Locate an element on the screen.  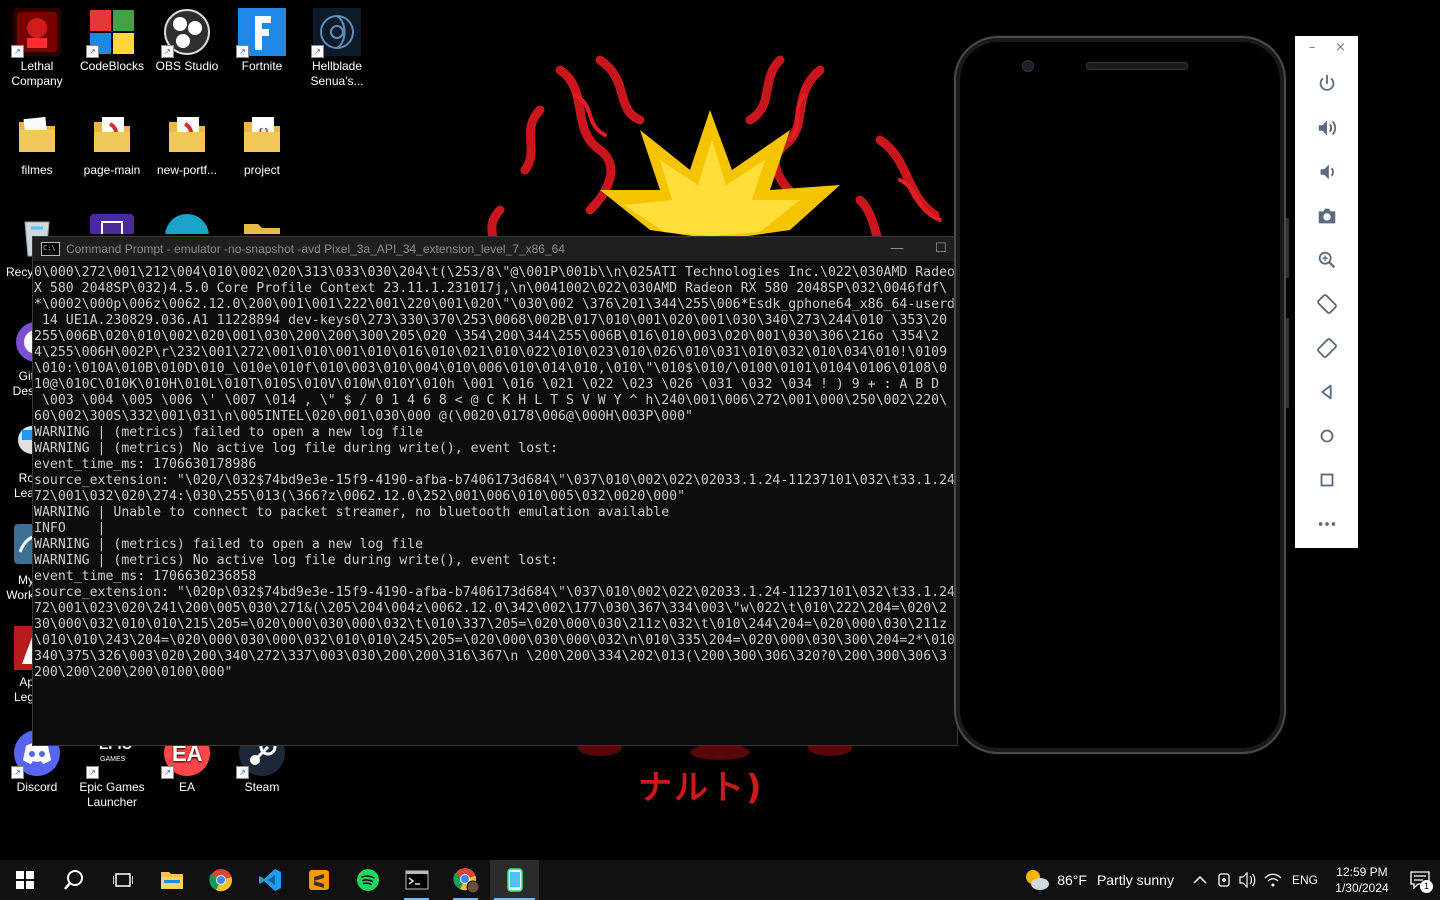
cmd-output-line: INFO | is located at coordinates (70, 528).